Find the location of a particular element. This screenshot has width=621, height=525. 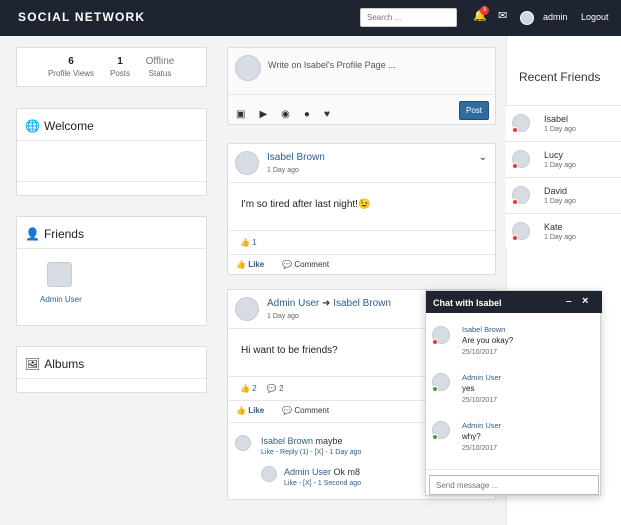

reply-avatar is located at coordinates (269, 474).